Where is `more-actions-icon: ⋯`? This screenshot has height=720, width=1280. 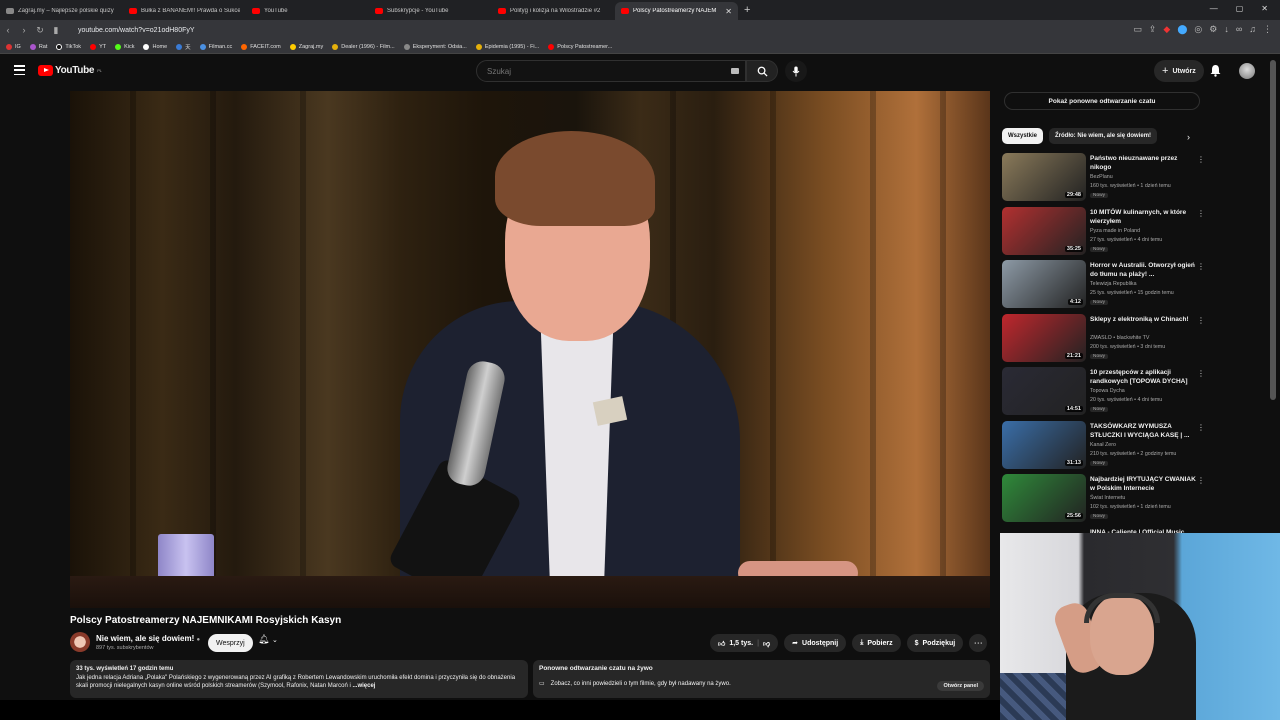 more-actions-icon: ⋯ is located at coordinates (978, 643).